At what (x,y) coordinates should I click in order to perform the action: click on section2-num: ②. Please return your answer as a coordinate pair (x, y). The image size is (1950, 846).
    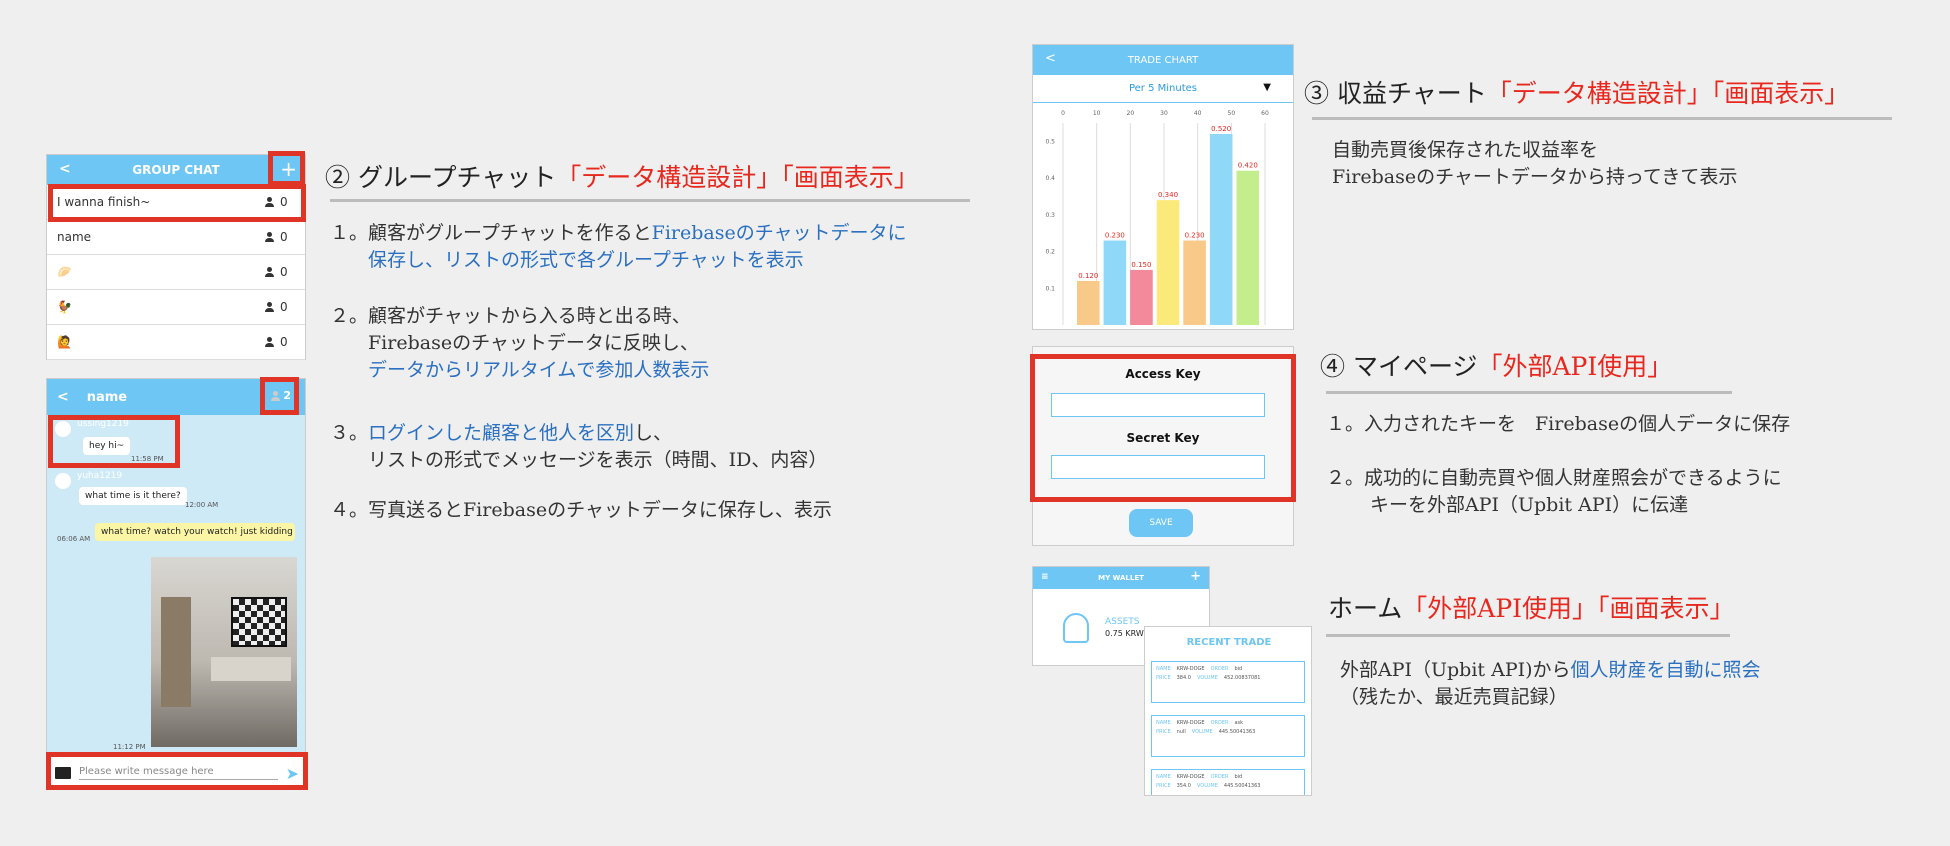
    Looking at the image, I should click on (338, 177).